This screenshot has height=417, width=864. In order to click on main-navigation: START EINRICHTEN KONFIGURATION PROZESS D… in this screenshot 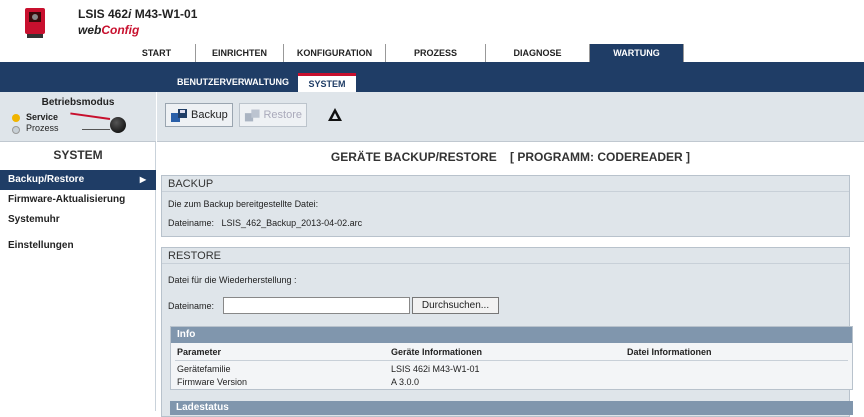, I will do `click(432, 54)`.